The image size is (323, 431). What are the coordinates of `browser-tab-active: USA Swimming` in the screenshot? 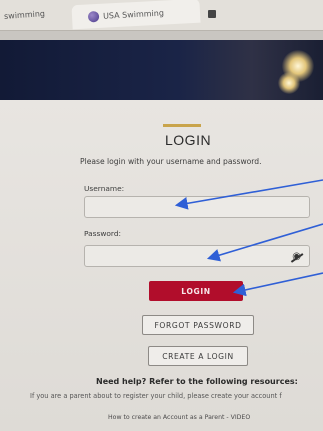 It's located at (136, 15).